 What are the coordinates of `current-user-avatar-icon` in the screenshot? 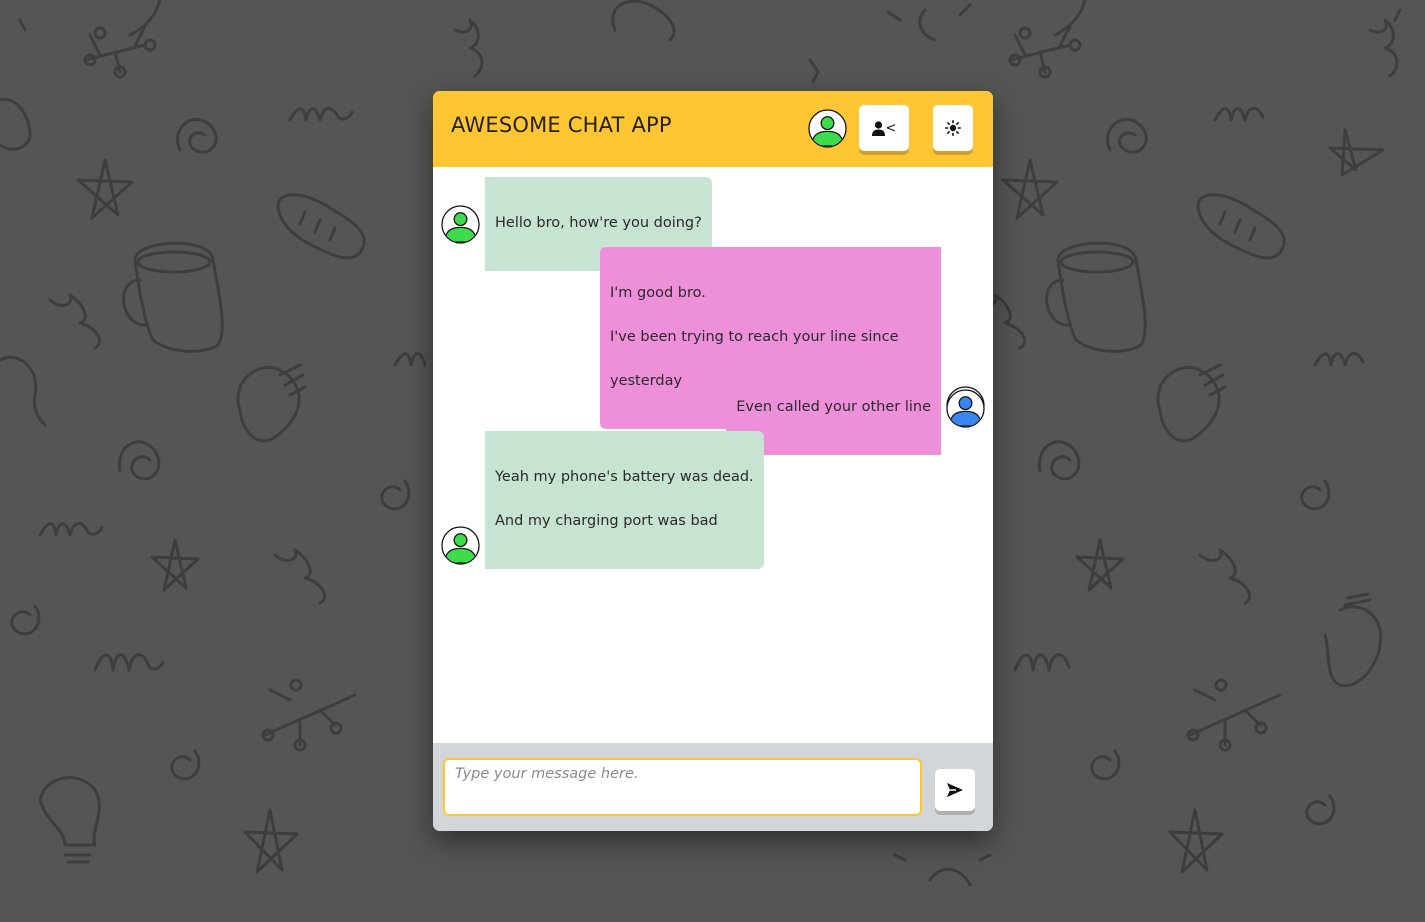 It's located at (827, 128).